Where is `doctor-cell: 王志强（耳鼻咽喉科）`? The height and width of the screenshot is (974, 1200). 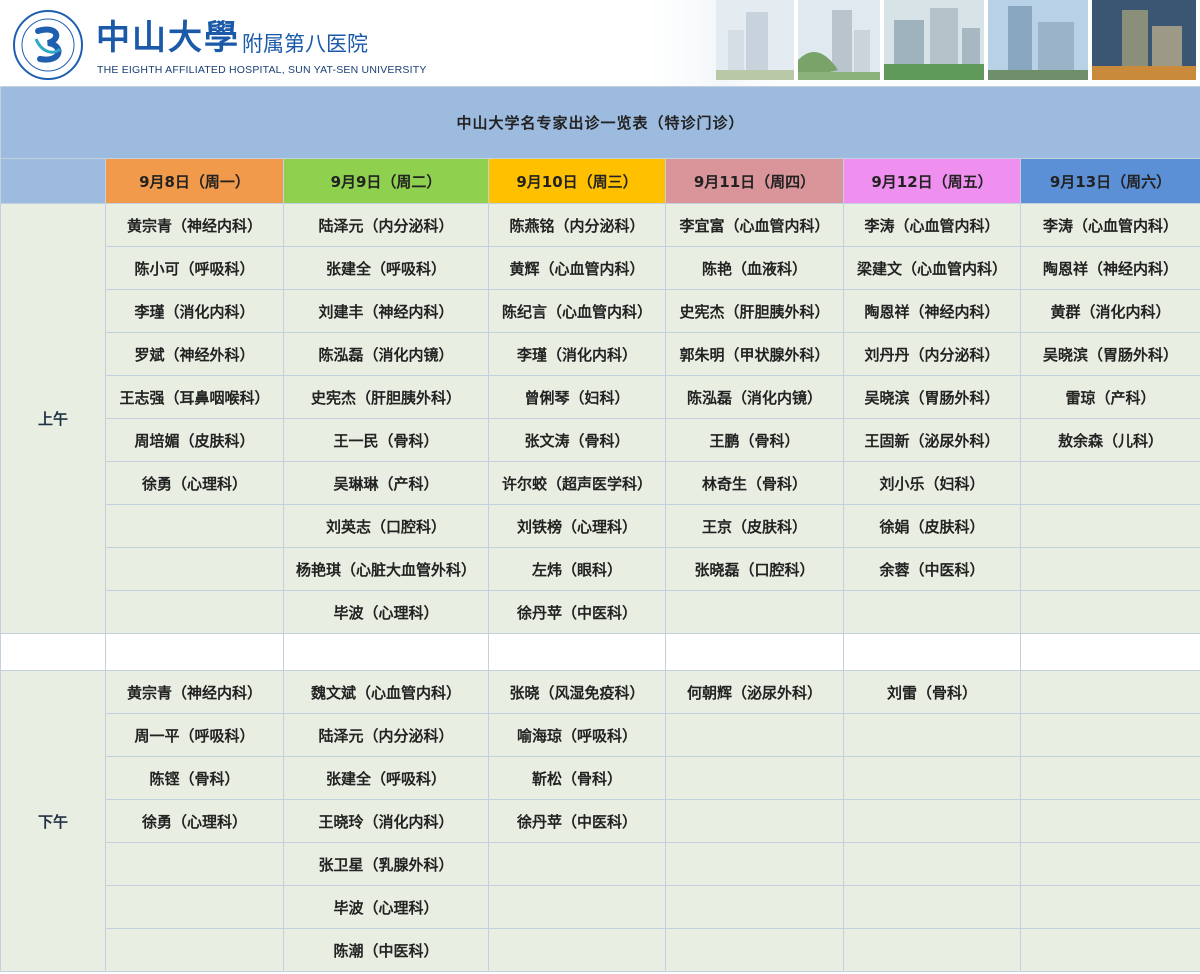
doctor-cell: 王志强（耳鼻咽喉科） is located at coordinates (194, 397).